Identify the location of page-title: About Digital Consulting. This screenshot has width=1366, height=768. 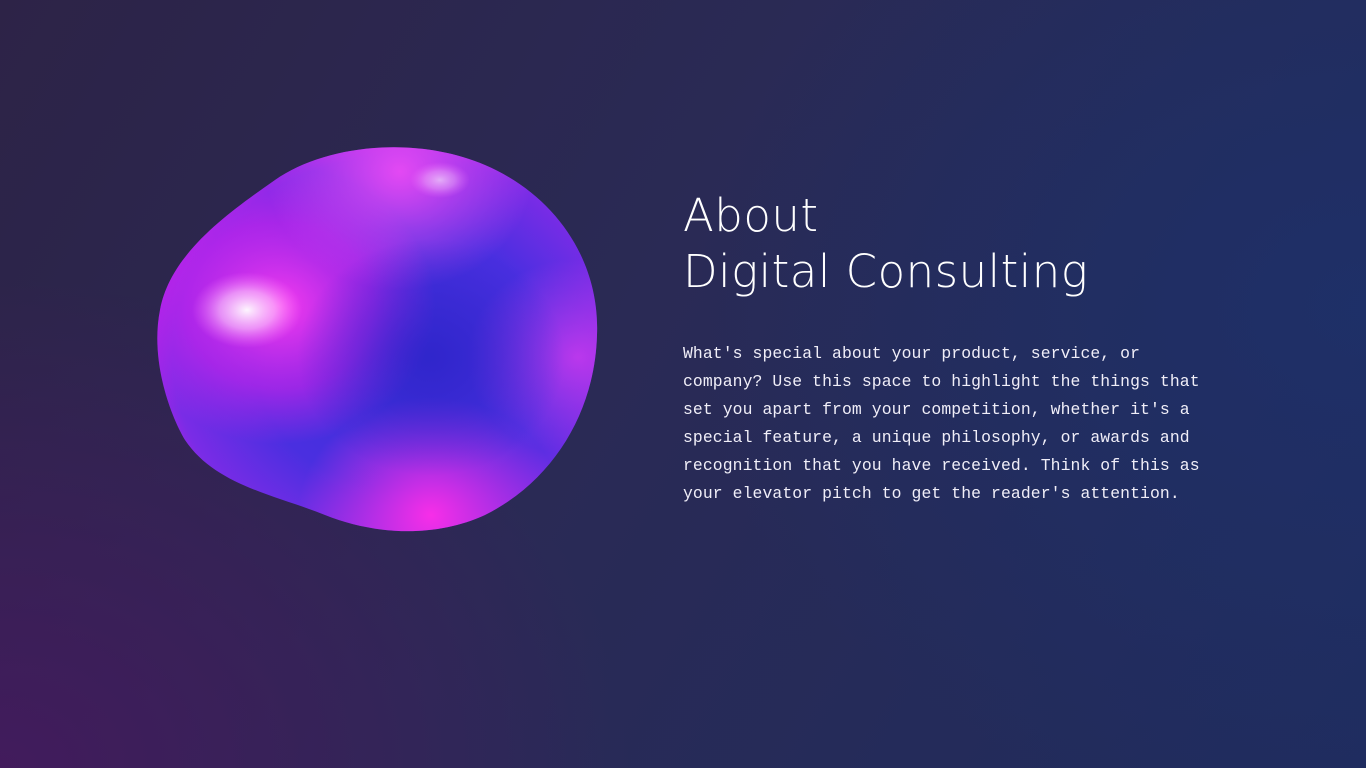
(885, 244).